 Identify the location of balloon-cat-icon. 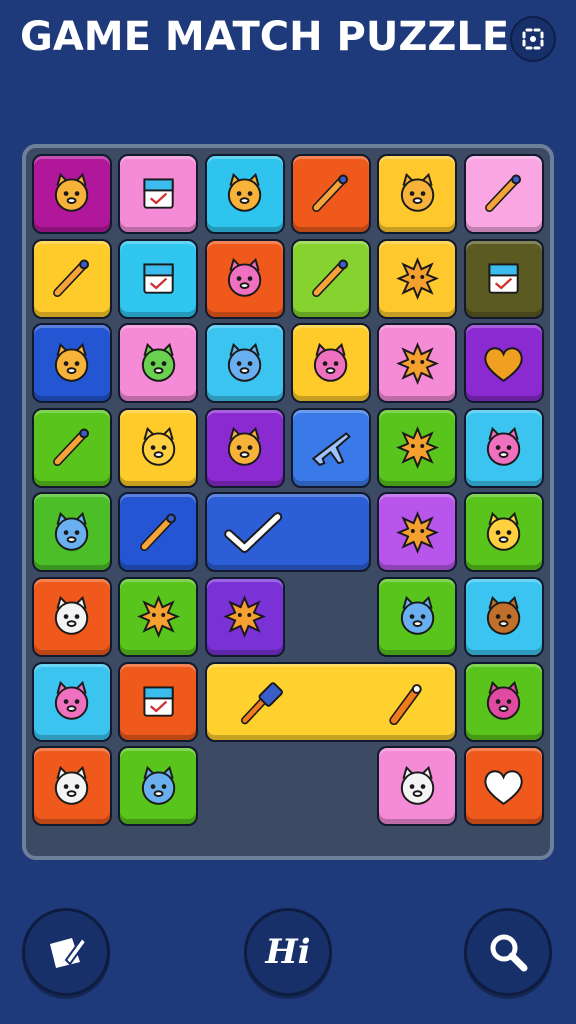
(417, 193).